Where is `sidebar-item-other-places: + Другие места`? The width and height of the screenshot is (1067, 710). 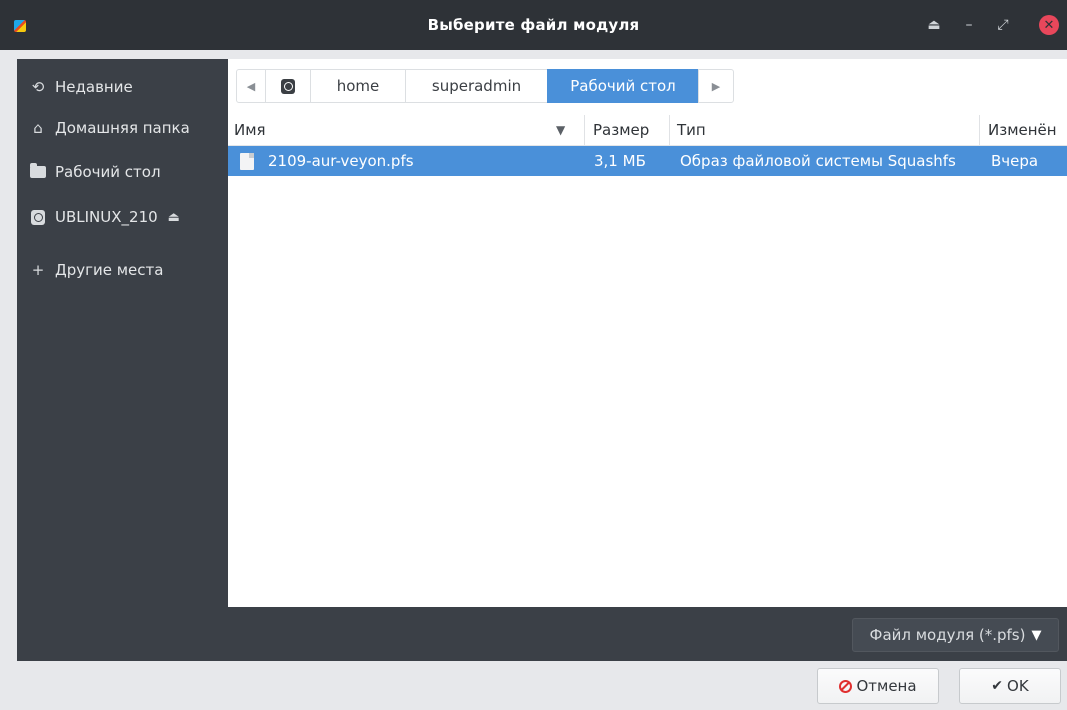 sidebar-item-other-places: + Другие места is located at coordinates (122, 270).